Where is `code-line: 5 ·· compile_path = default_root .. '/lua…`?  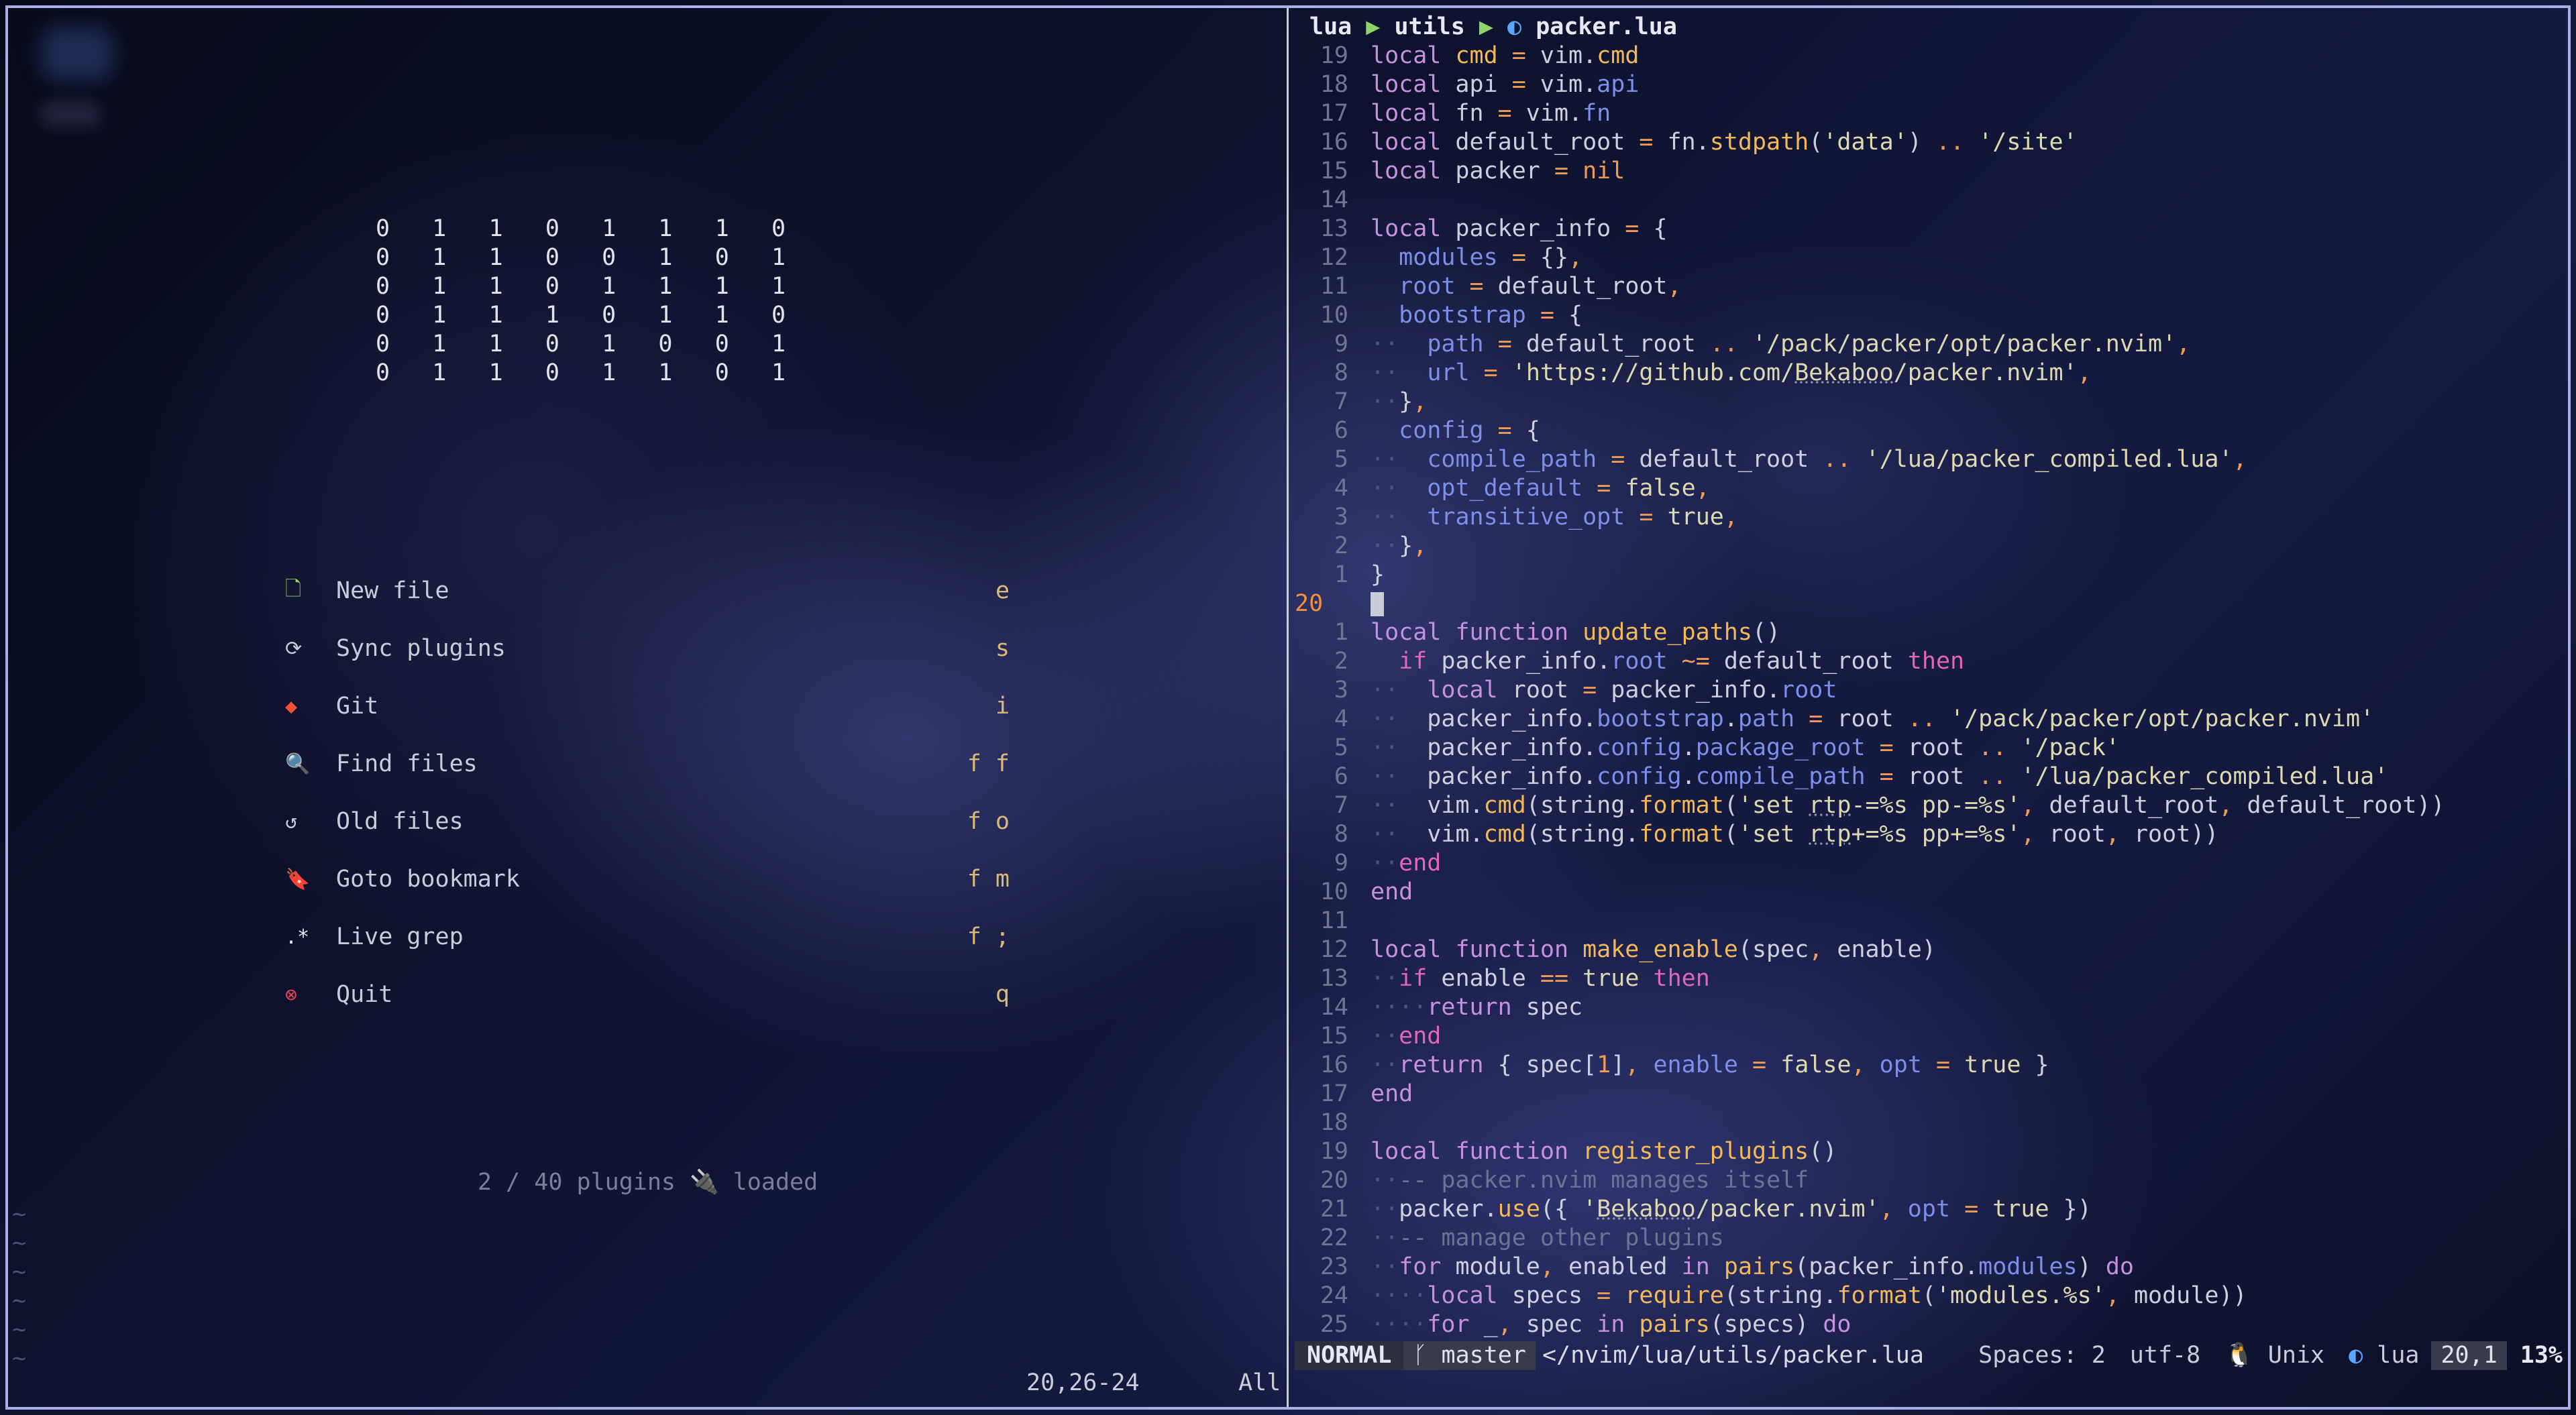 code-line: 5 ·· compile_path = default_root .. '/lua… is located at coordinates (1929, 459).